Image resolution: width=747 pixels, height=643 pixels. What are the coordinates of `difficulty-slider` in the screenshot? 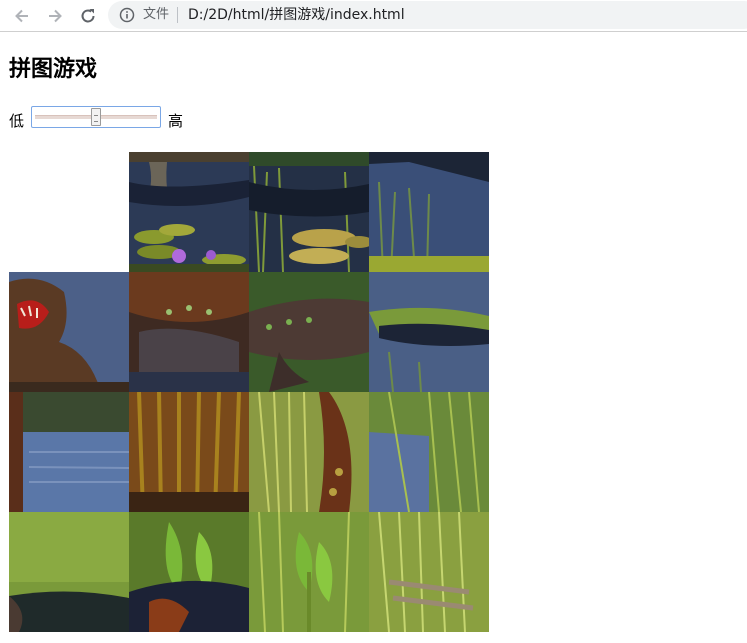 It's located at (96, 117).